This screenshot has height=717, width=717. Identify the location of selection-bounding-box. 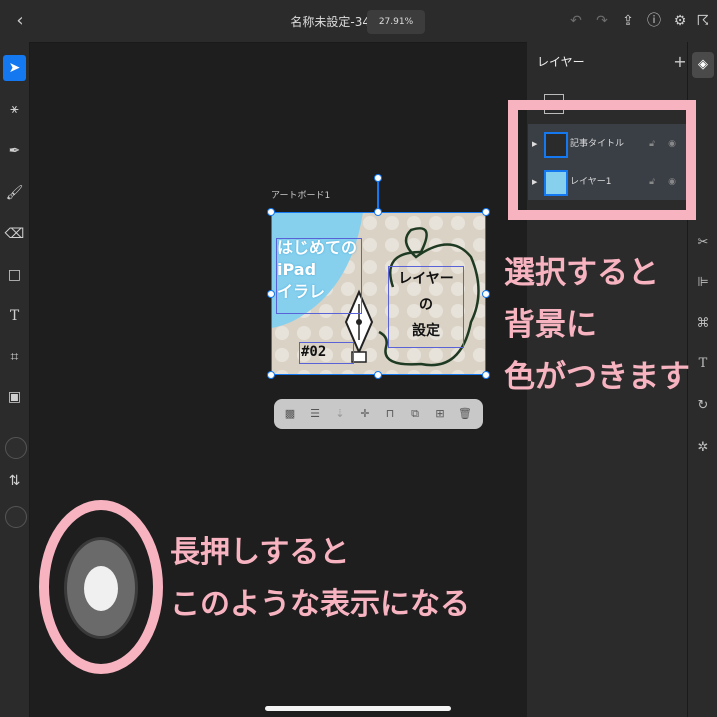
(378, 293).